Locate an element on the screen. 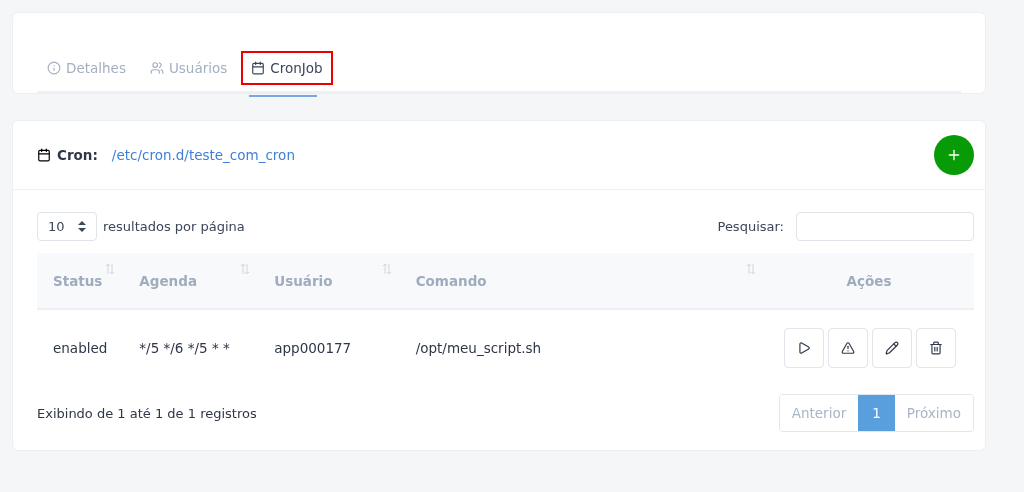  warning-icon is located at coordinates (848, 348).